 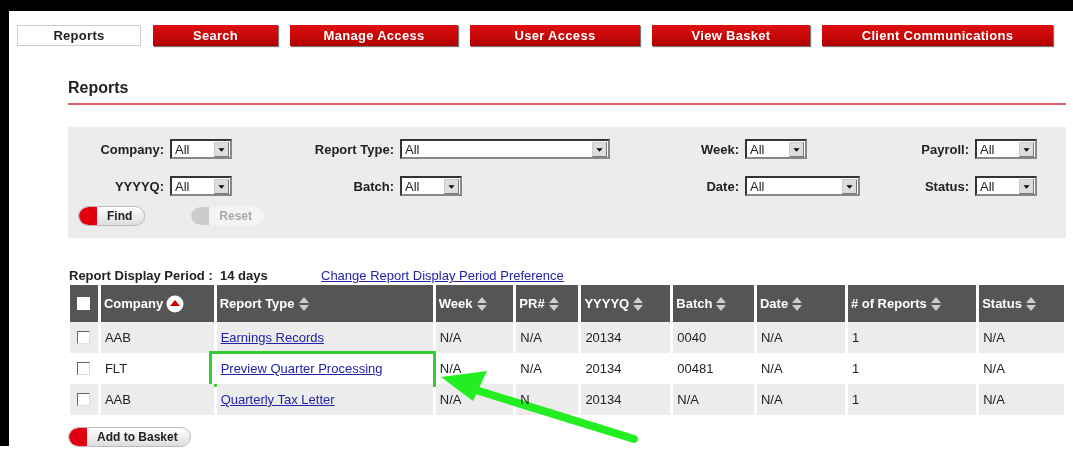 I want to click on tab: Search, so click(x=215, y=35).